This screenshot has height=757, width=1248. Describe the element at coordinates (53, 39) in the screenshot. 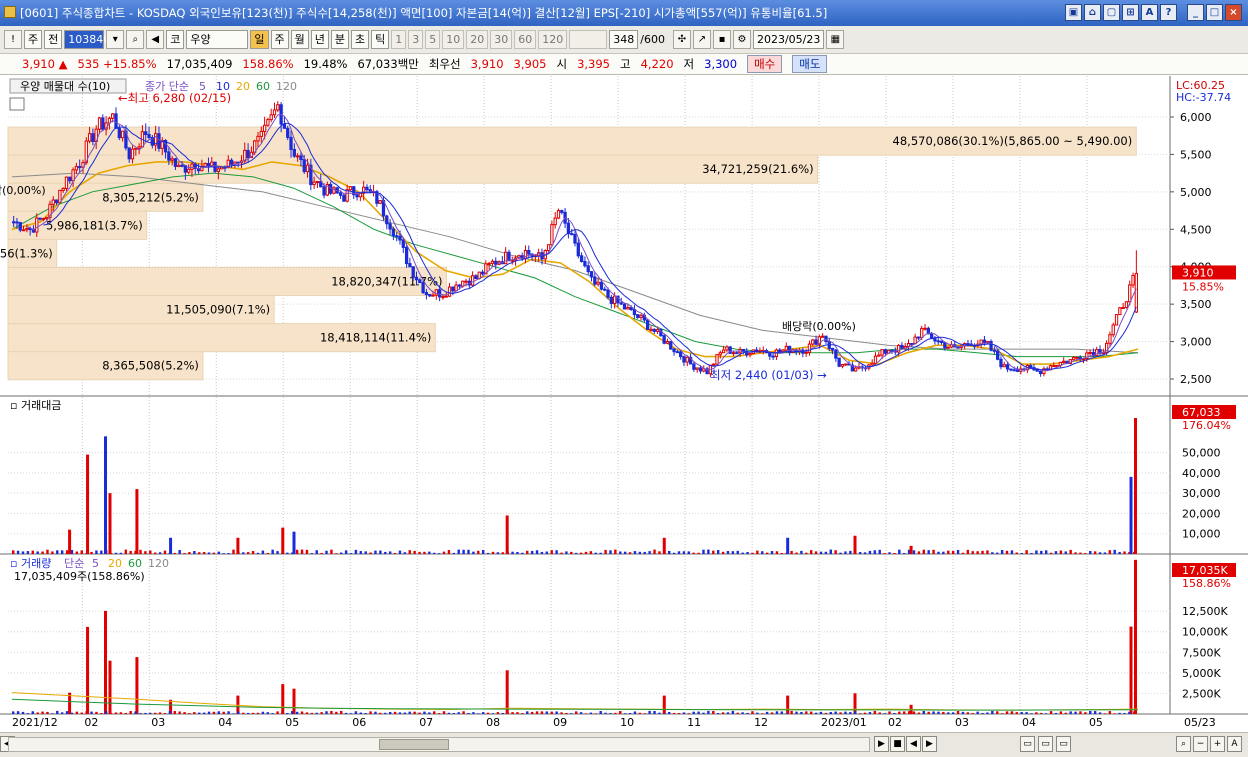

I see `whole-button: 전` at that location.